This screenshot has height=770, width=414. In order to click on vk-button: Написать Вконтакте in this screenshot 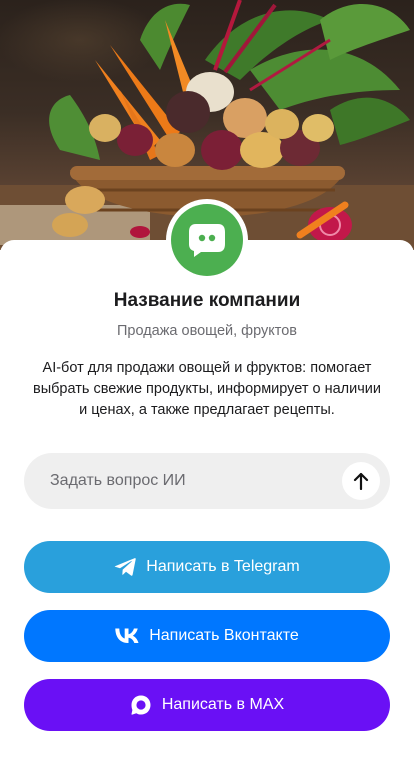, I will do `click(207, 636)`.